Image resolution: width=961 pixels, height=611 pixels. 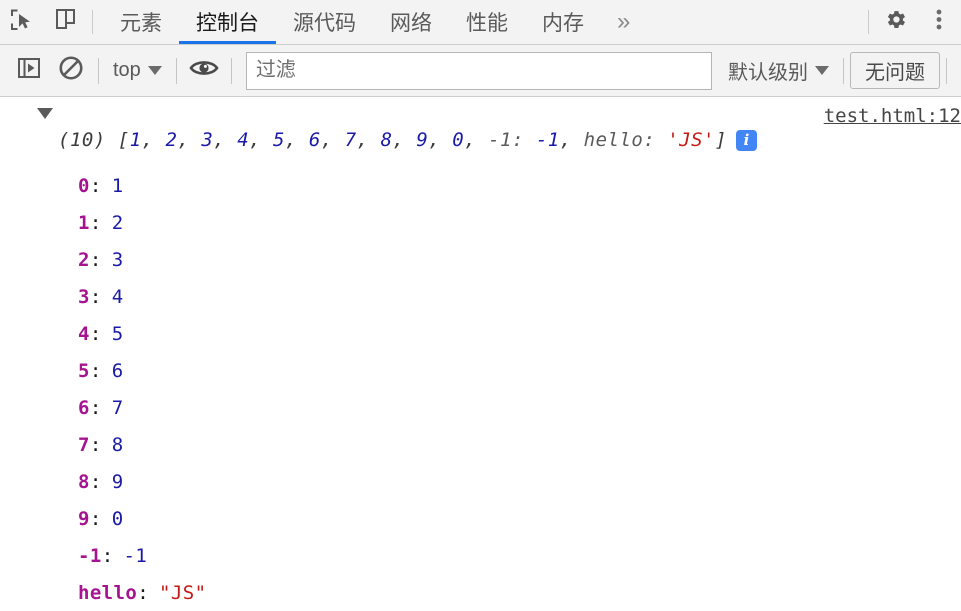 What do you see at coordinates (314, 140) in the screenshot?
I see `preview-item: 6` at bounding box center [314, 140].